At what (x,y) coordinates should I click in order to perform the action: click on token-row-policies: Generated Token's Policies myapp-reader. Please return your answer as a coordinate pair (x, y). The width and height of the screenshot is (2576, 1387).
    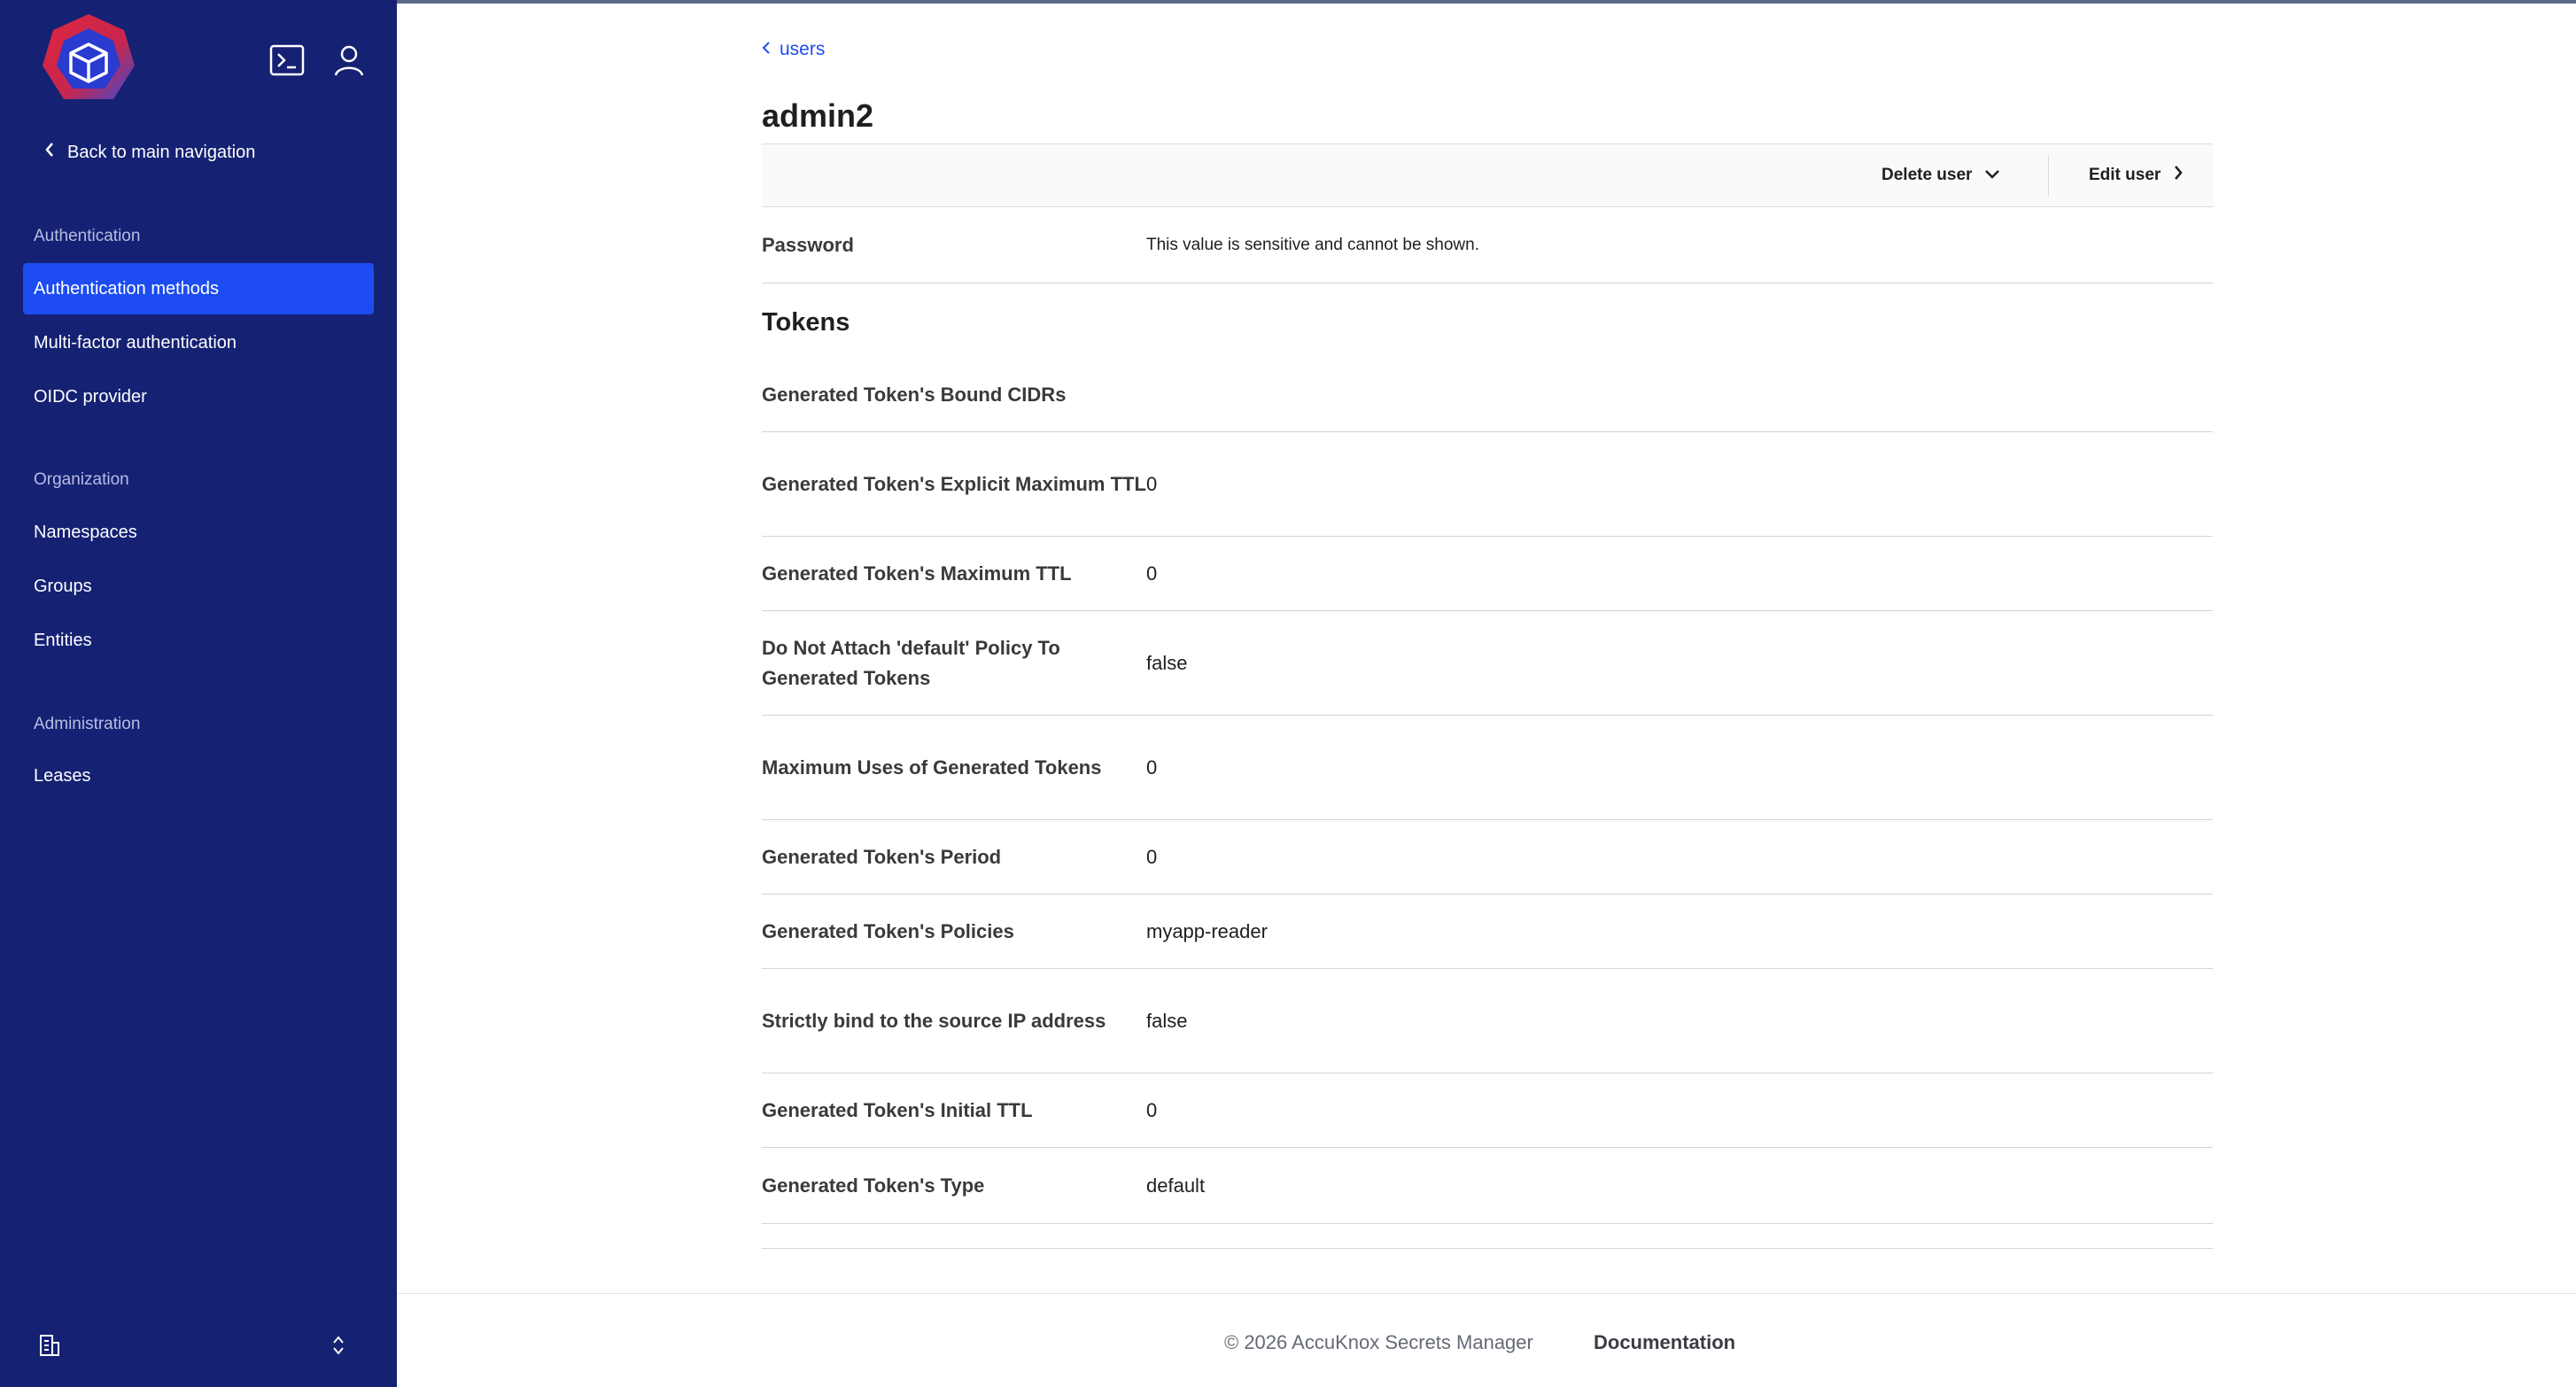
    Looking at the image, I should click on (1487, 932).